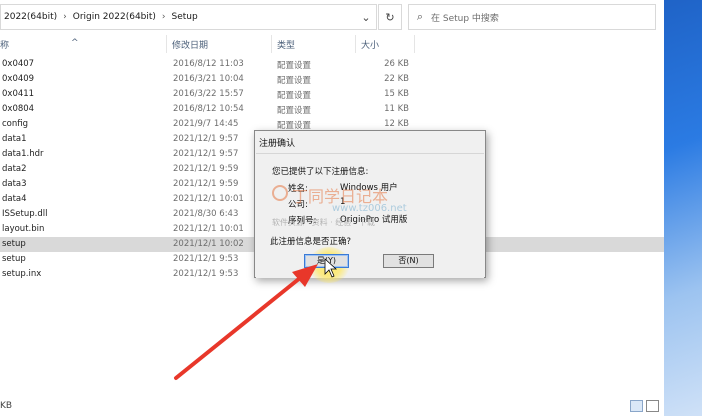  I want to click on status-bar: KB, so click(332, 407).